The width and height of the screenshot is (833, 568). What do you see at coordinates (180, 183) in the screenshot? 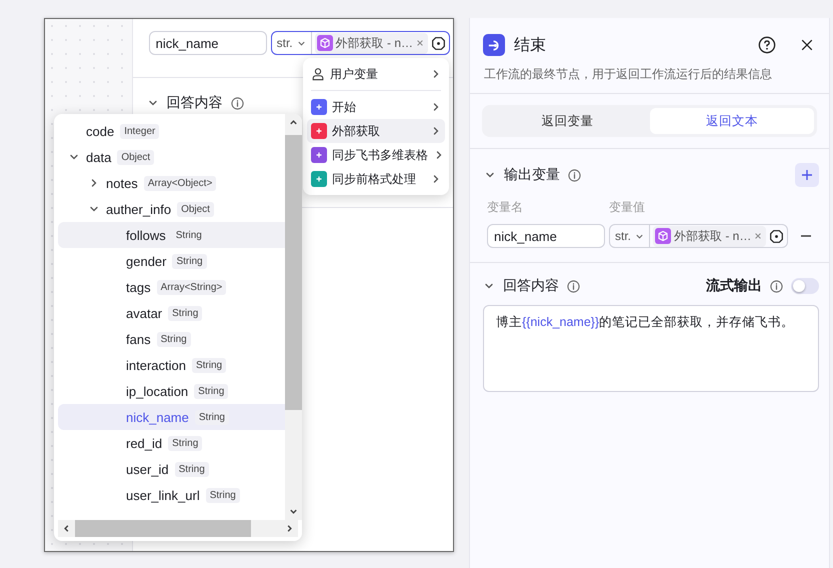
I see `type-tag: Array<Object>` at bounding box center [180, 183].